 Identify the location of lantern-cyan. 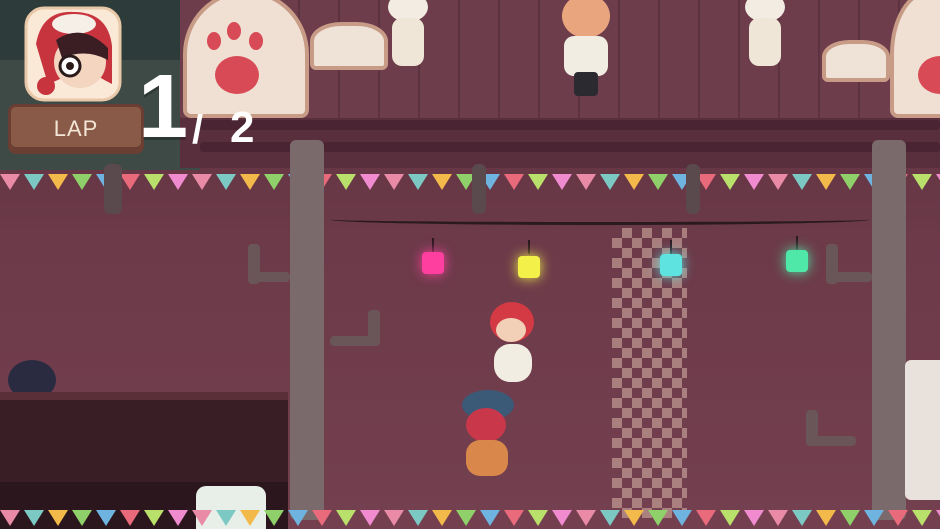
(671, 265).